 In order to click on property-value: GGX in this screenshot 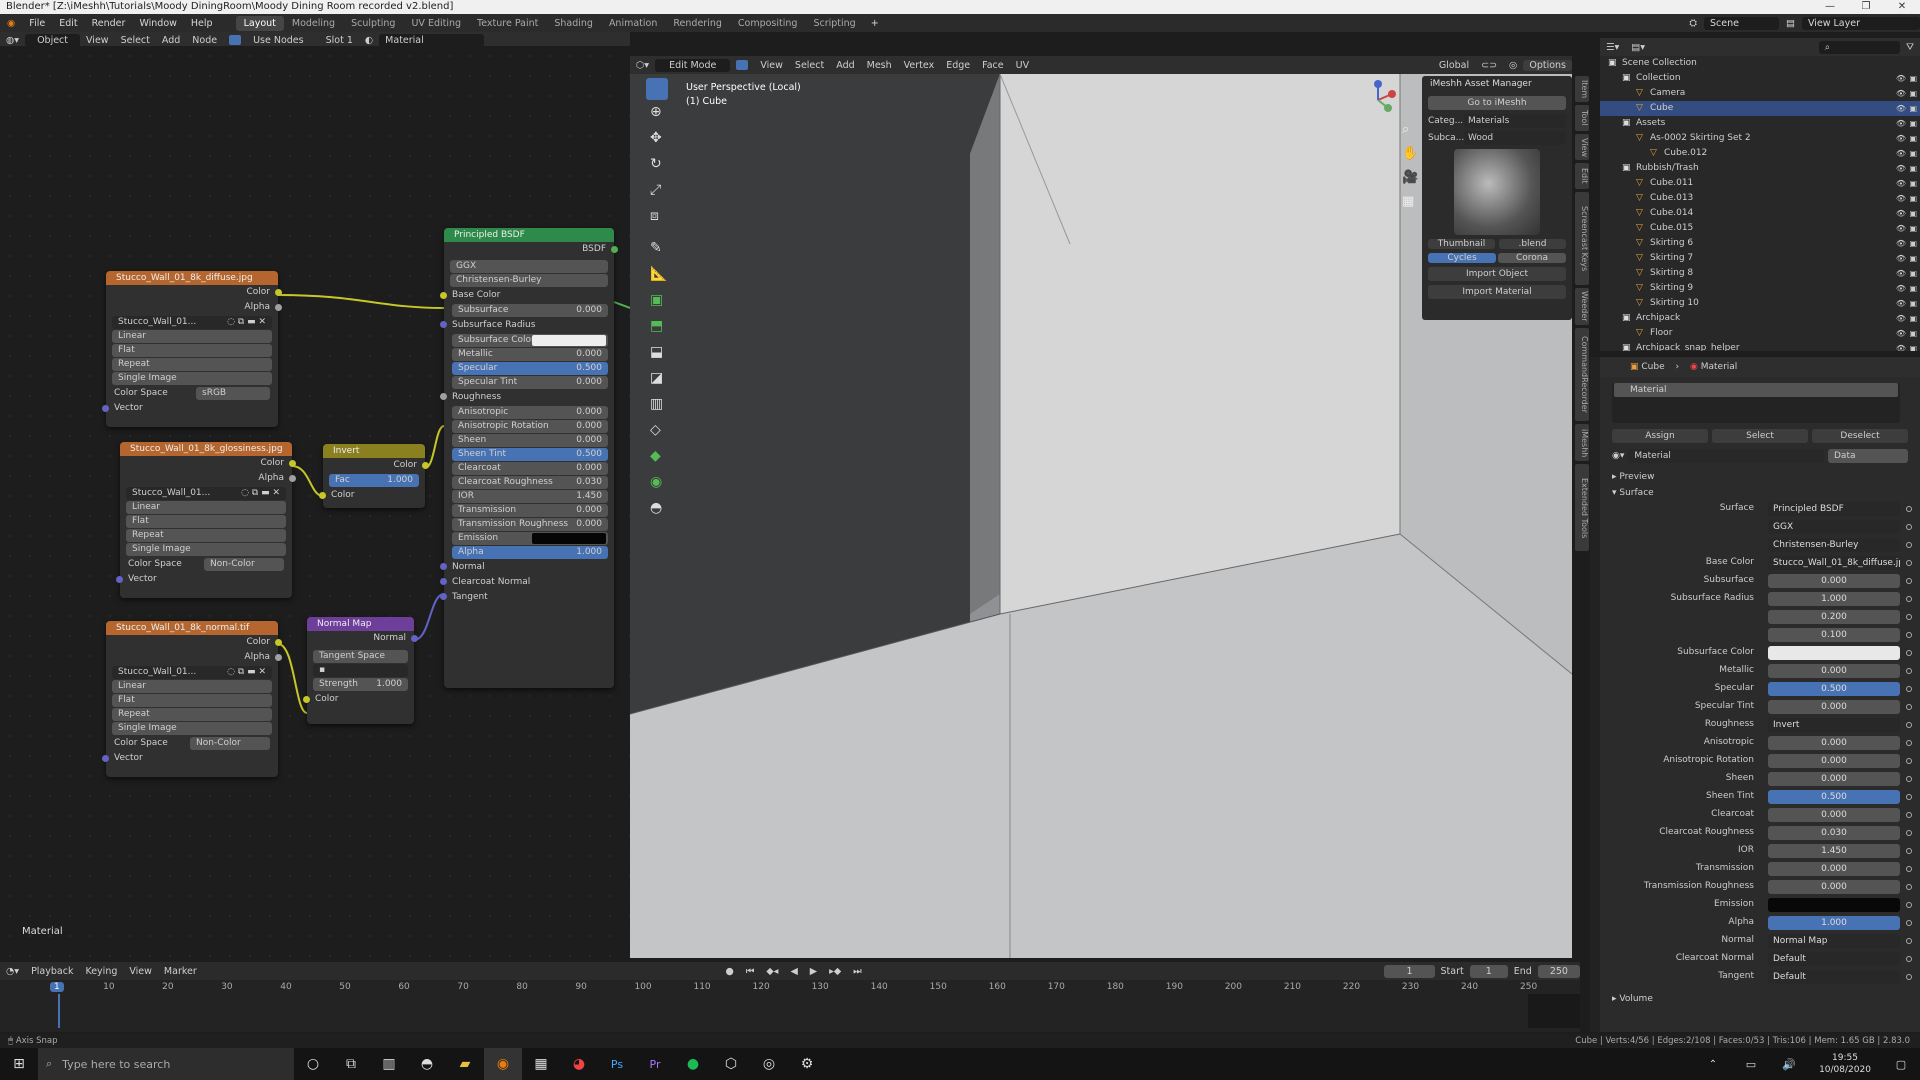, I will do `click(1834, 527)`.